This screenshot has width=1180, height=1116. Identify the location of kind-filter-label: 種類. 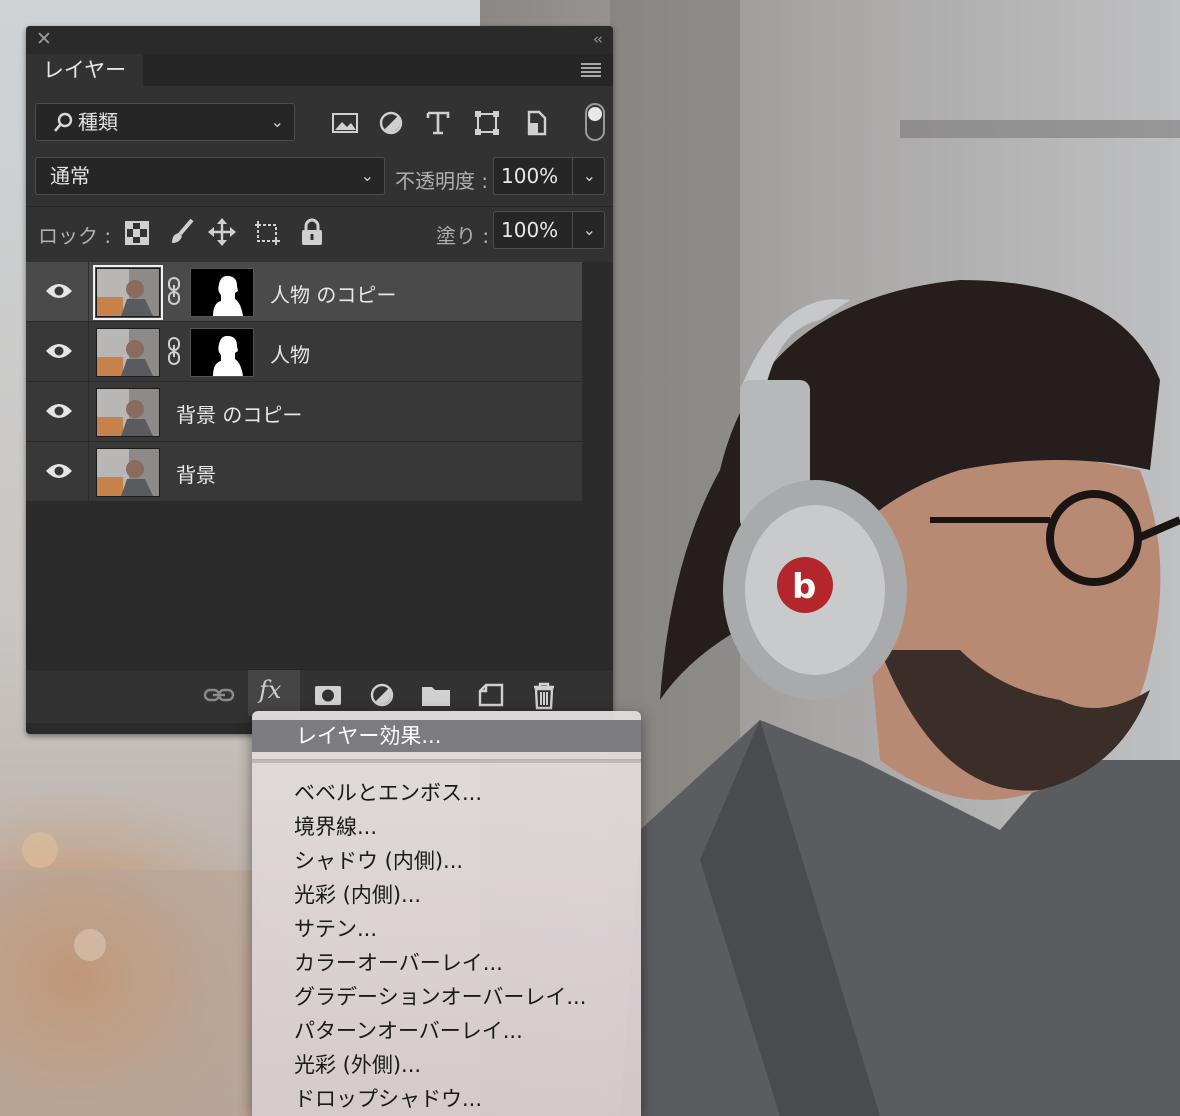
(98, 122).